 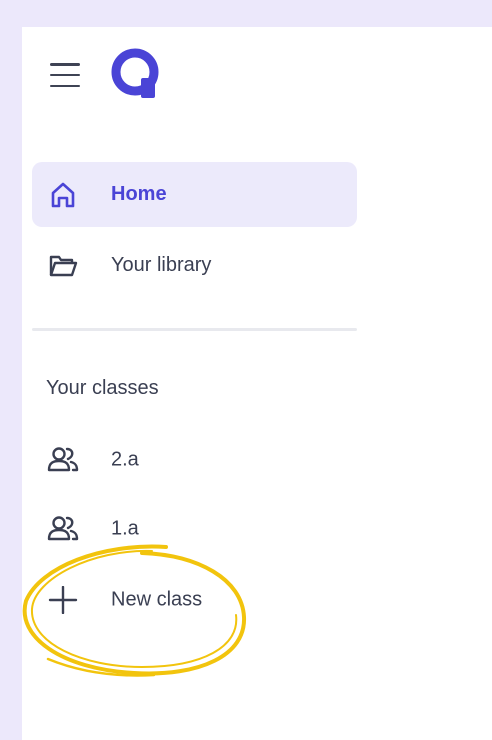 I want to click on hamburger-menu-icon, so click(x=65, y=75).